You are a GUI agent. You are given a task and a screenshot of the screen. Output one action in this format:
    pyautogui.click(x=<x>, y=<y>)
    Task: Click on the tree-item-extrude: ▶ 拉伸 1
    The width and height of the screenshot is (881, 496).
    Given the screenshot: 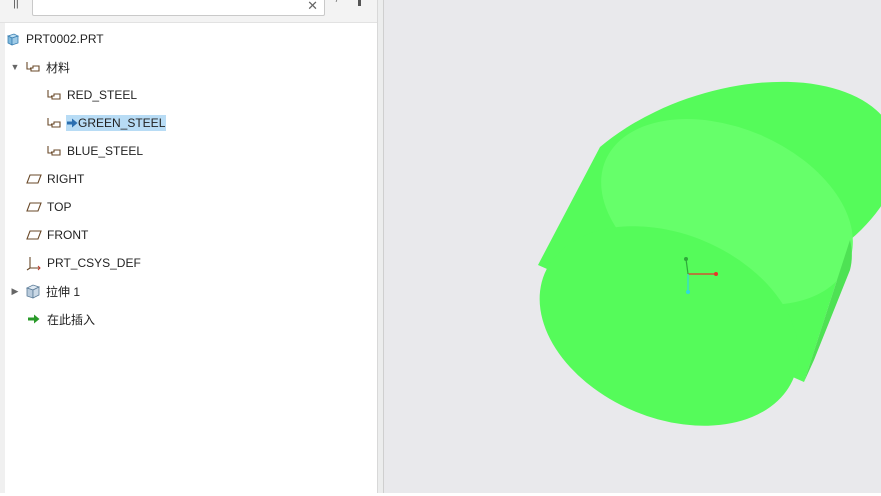 What is the action you would take?
    pyautogui.click(x=45, y=291)
    